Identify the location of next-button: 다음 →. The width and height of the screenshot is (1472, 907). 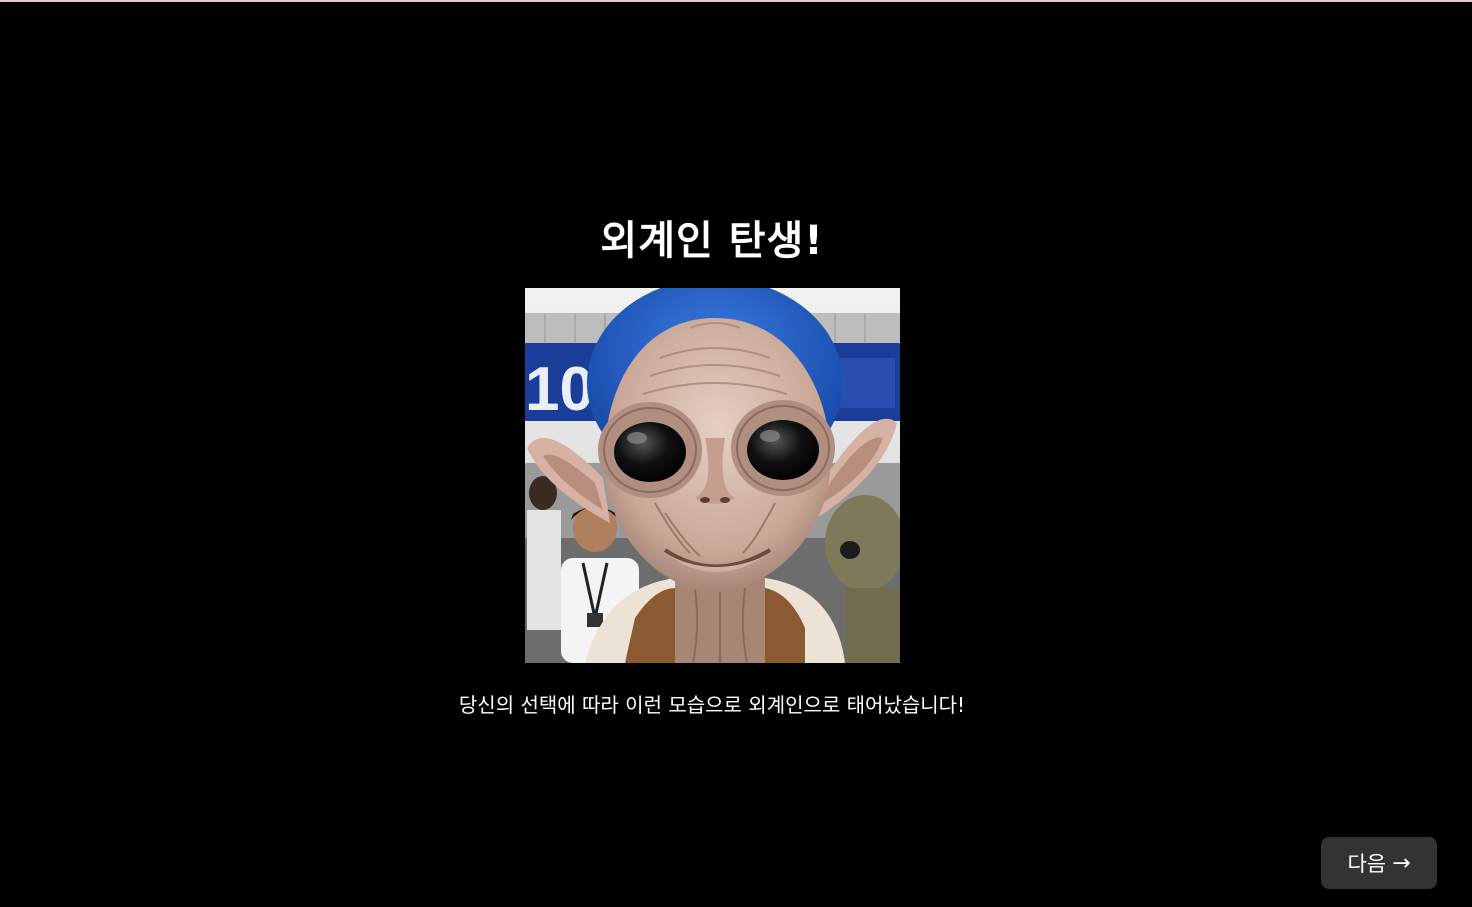
(1379, 863).